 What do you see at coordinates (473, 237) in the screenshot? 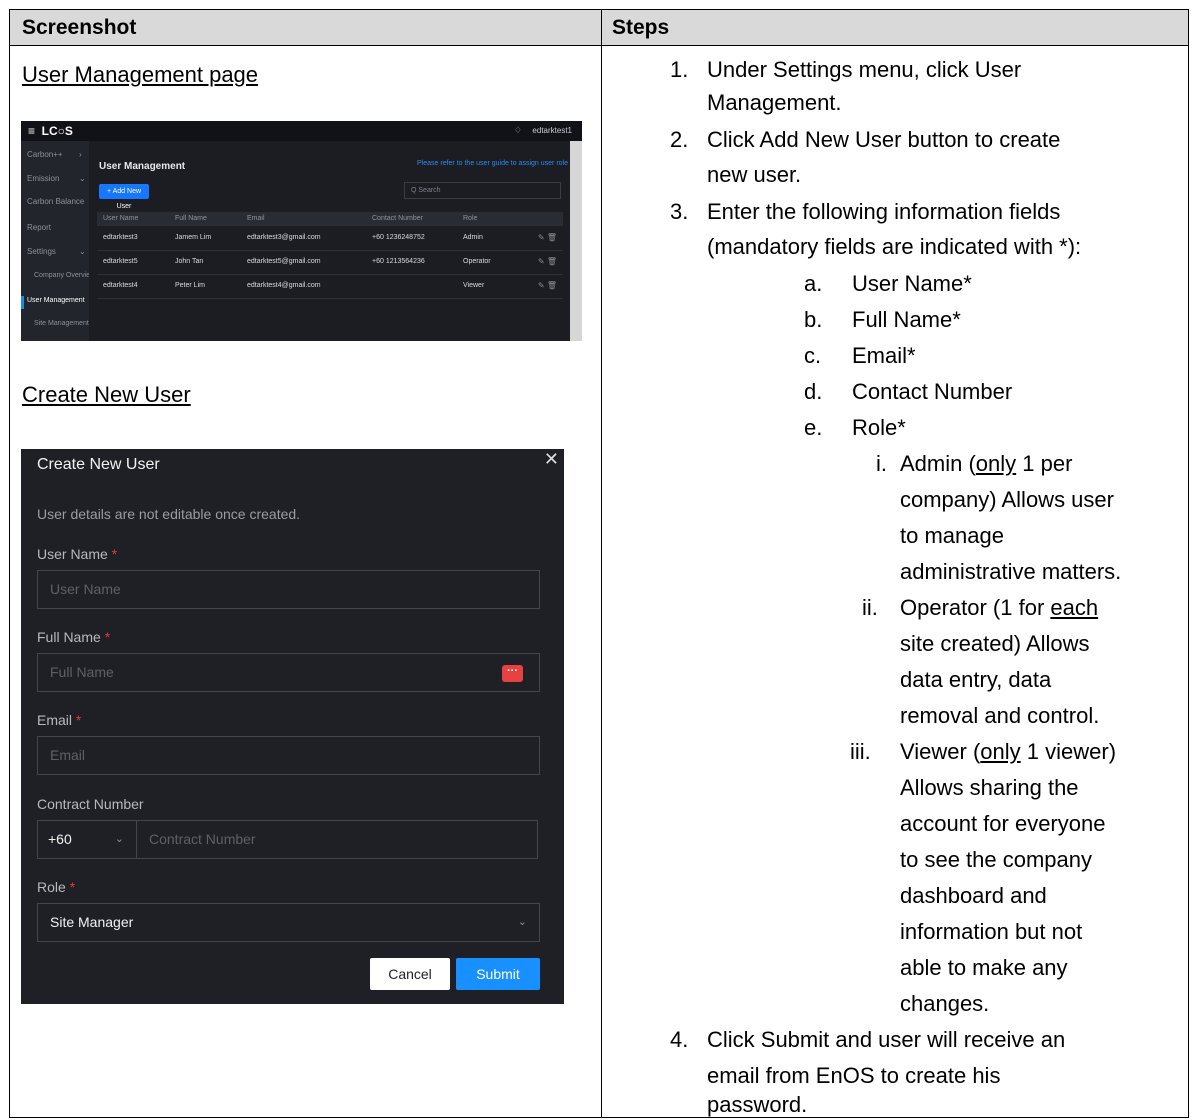
I see `cell-role: Admin` at bounding box center [473, 237].